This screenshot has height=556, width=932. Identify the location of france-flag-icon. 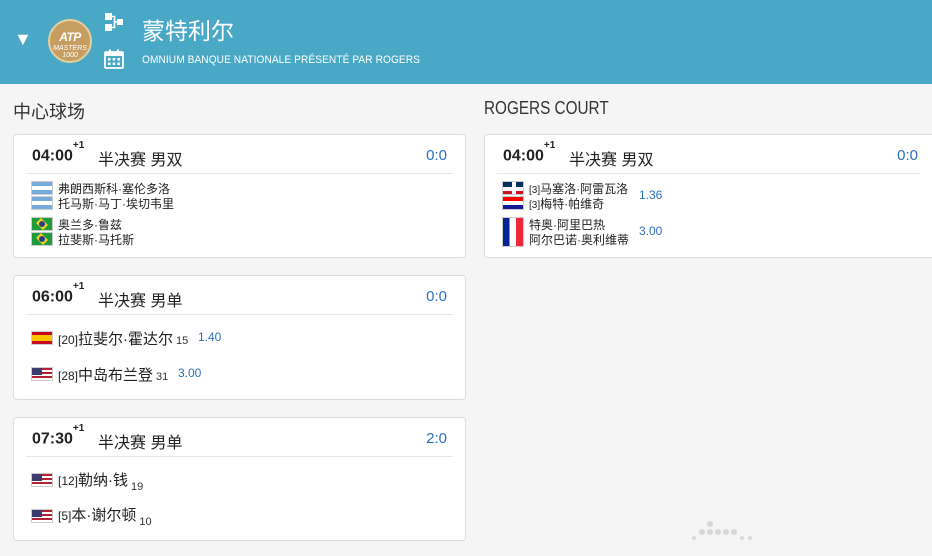
(513, 232).